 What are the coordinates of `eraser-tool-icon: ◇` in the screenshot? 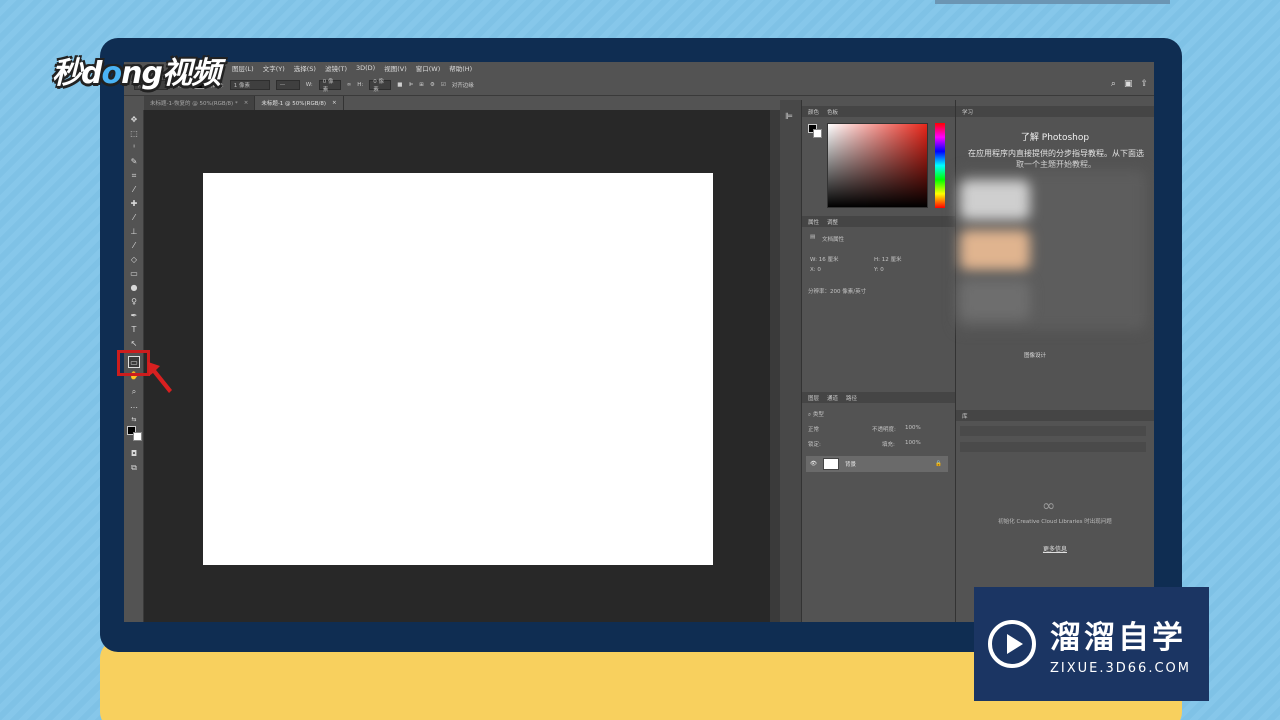 It's located at (134, 260).